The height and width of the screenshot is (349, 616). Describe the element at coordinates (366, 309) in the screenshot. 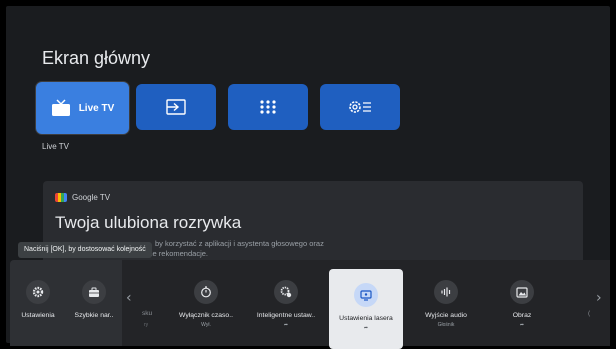

I see `qs-laser-settings-item: Ustawienia lasera ➦` at that location.